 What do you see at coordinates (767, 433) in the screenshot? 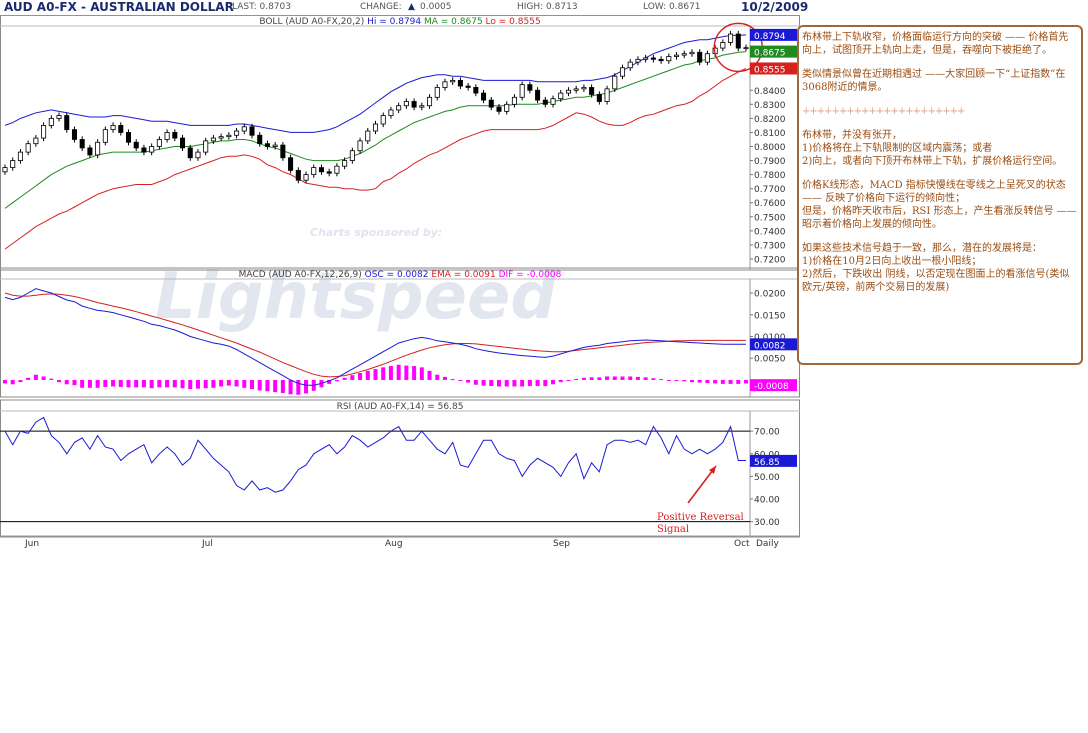
I see `rsi-y-tick-label: 70.00` at bounding box center [767, 433].